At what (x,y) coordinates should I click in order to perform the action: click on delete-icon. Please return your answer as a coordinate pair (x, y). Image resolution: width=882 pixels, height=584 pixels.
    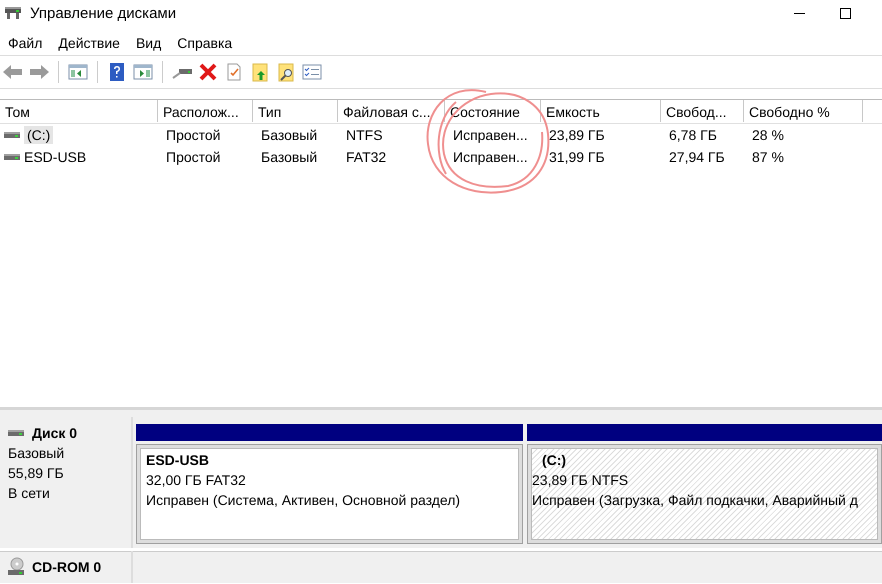
    Looking at the image, I should click on (208, 72).